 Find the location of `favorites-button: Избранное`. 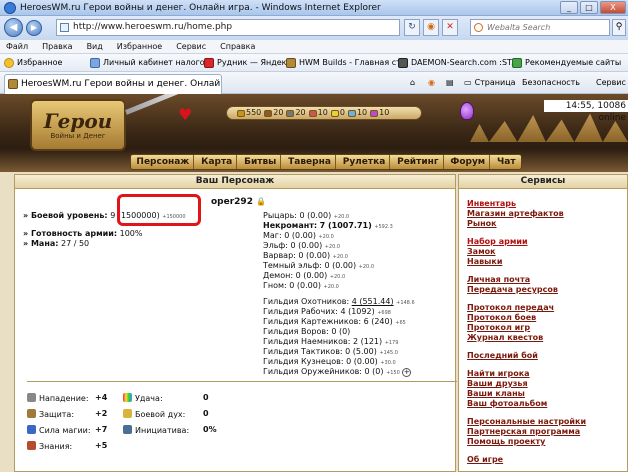

favorites-button: Избранное is located at coordinates (33, 62).